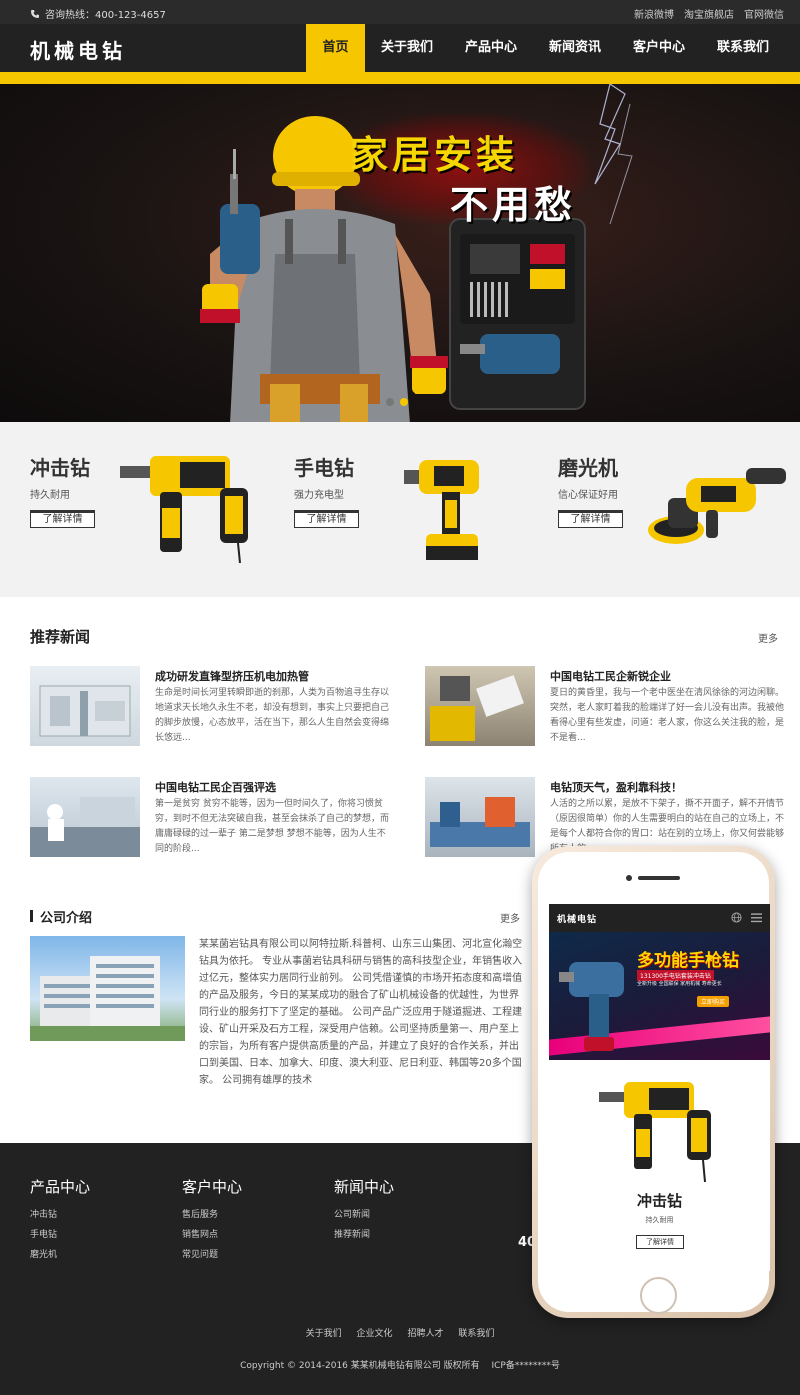 The image size is (800, 1395). I want to click on news-title: 电钻顶天气，盈利靠科技！, so click(616, 787).